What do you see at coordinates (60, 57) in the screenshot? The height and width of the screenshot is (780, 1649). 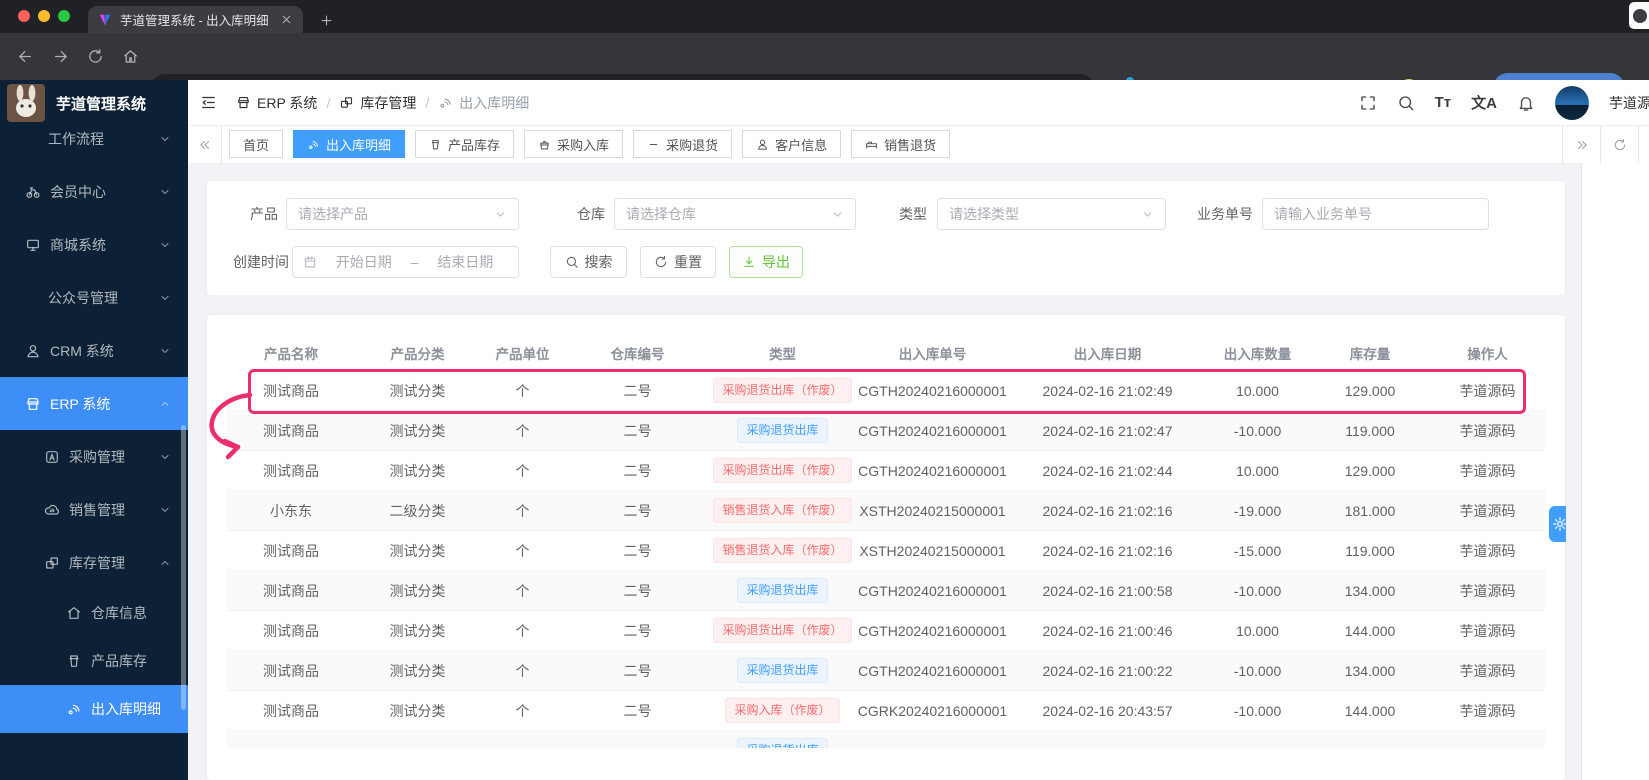 I see `forward-button` at bounding box center [60, 57].